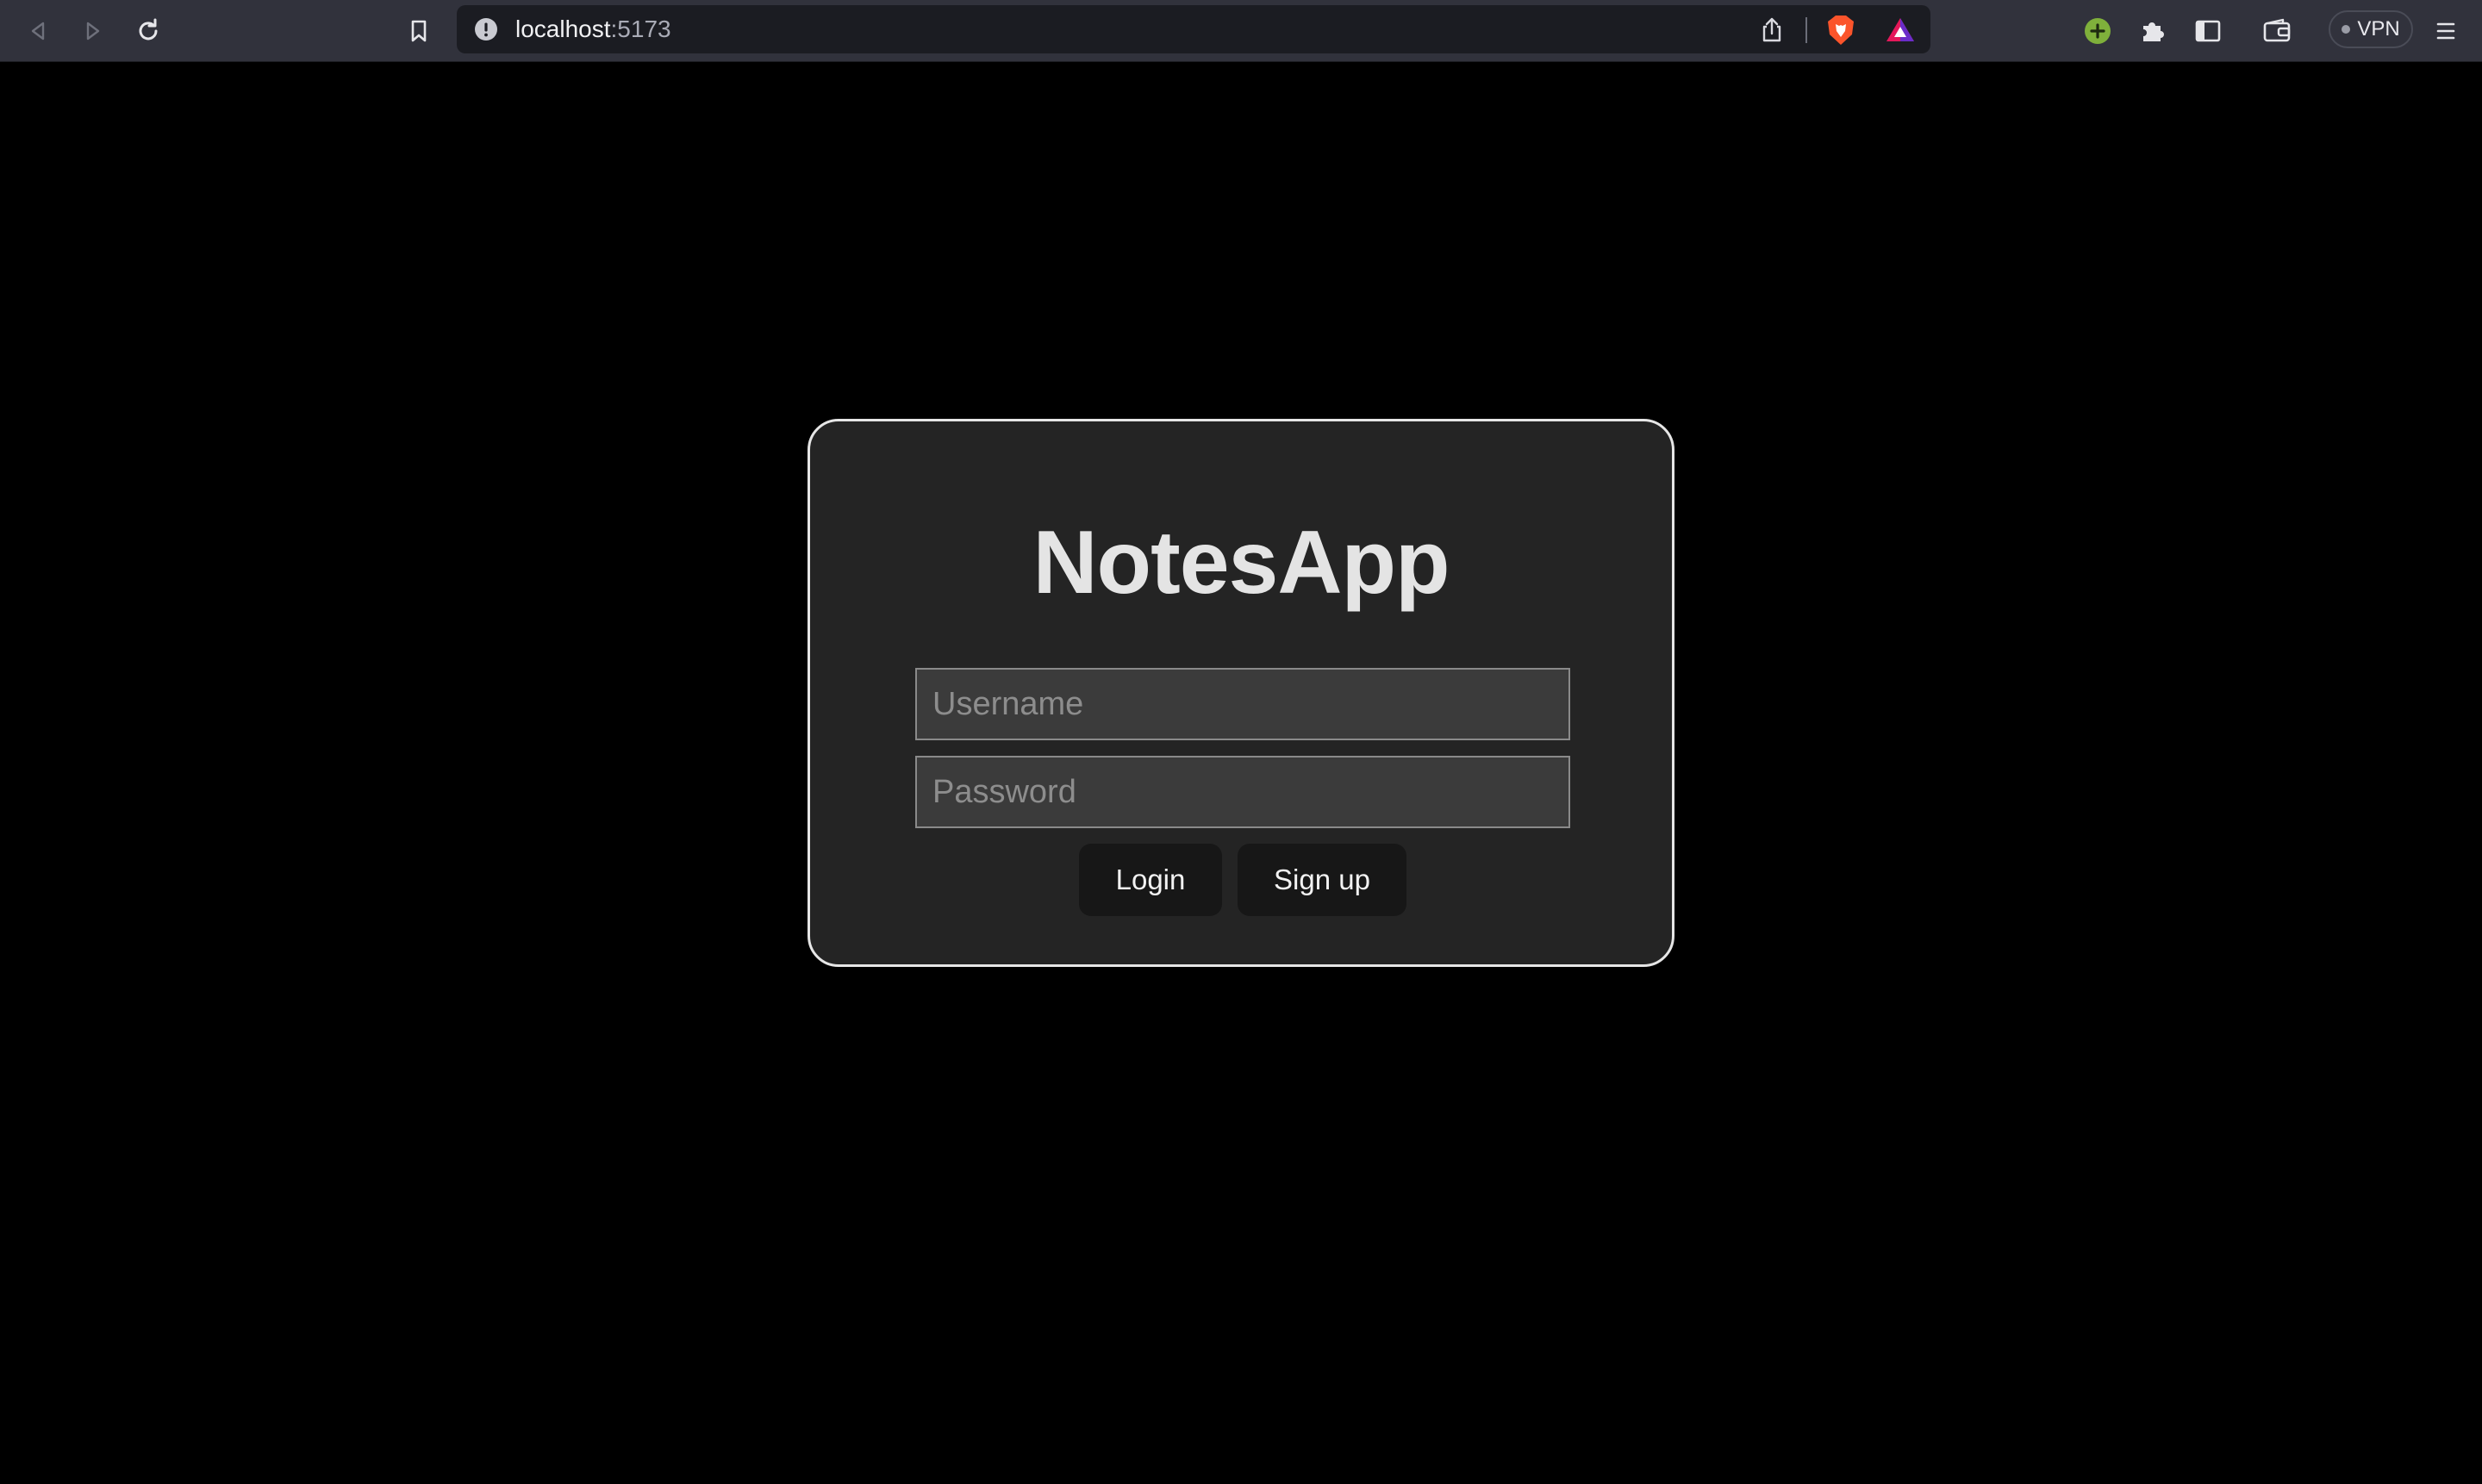  I want to click on hamburger-menu-icon, so click(2445, 31).